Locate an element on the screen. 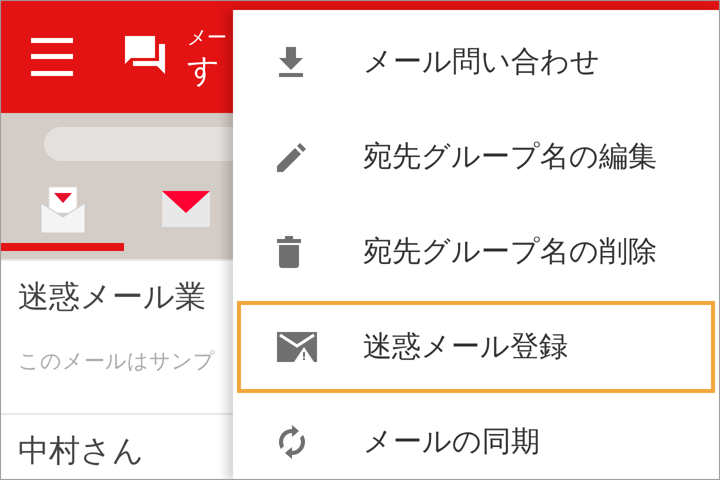 This screenshot has width=720, height=480. menu-item: メールの同期 is located at coordinates (476, 437).